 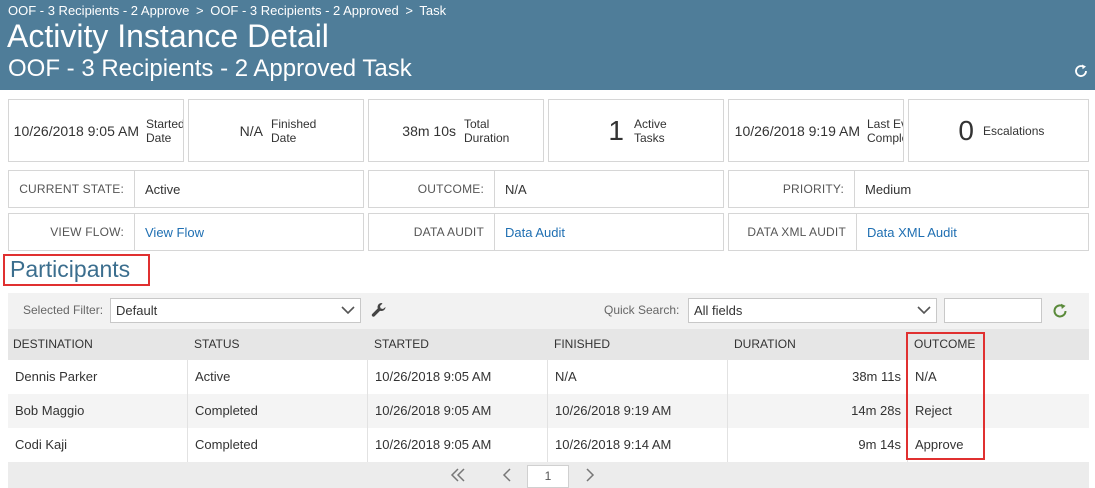 What do you see at coordinates (638, 411) in the screenshot?
I see `cell-finished: 10/26/2018 9:19 AM` at bounding box center [638, 411].